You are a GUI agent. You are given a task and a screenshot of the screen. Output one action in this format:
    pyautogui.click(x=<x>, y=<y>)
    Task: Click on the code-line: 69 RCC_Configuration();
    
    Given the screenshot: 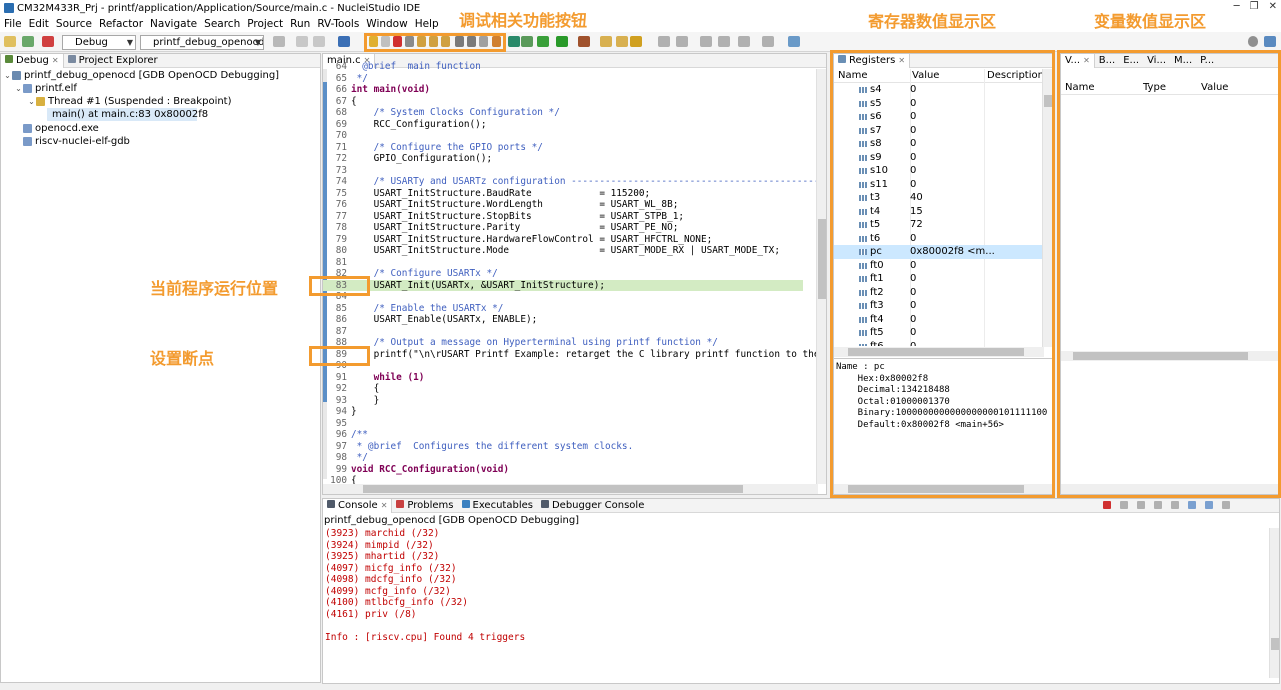 What is the action you would take?
    pyautogui.click(x=563, y=125)
    